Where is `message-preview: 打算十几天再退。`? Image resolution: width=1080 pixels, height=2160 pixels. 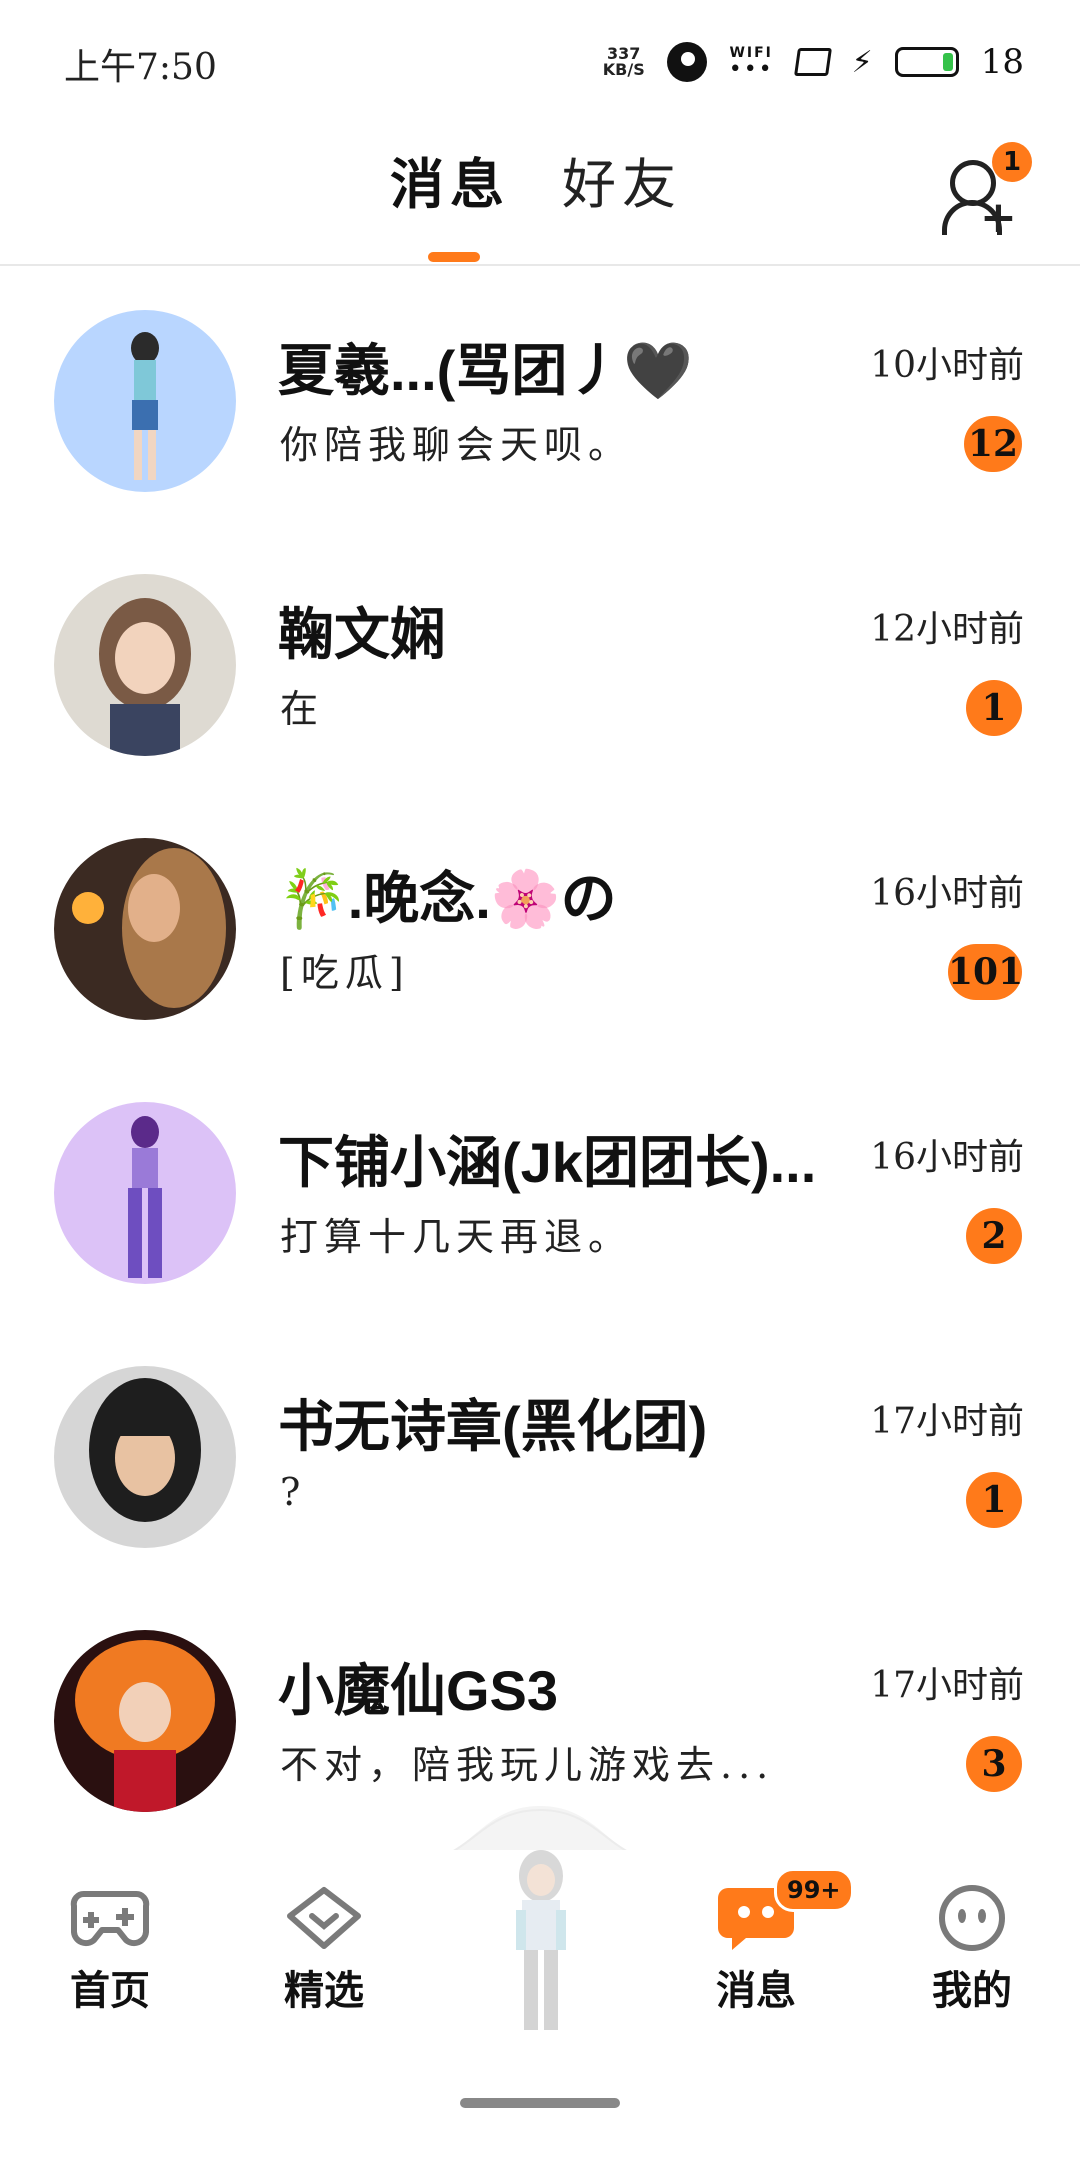 message-preview: 打算十几天再退。 is located at coordinates (456, 1237).